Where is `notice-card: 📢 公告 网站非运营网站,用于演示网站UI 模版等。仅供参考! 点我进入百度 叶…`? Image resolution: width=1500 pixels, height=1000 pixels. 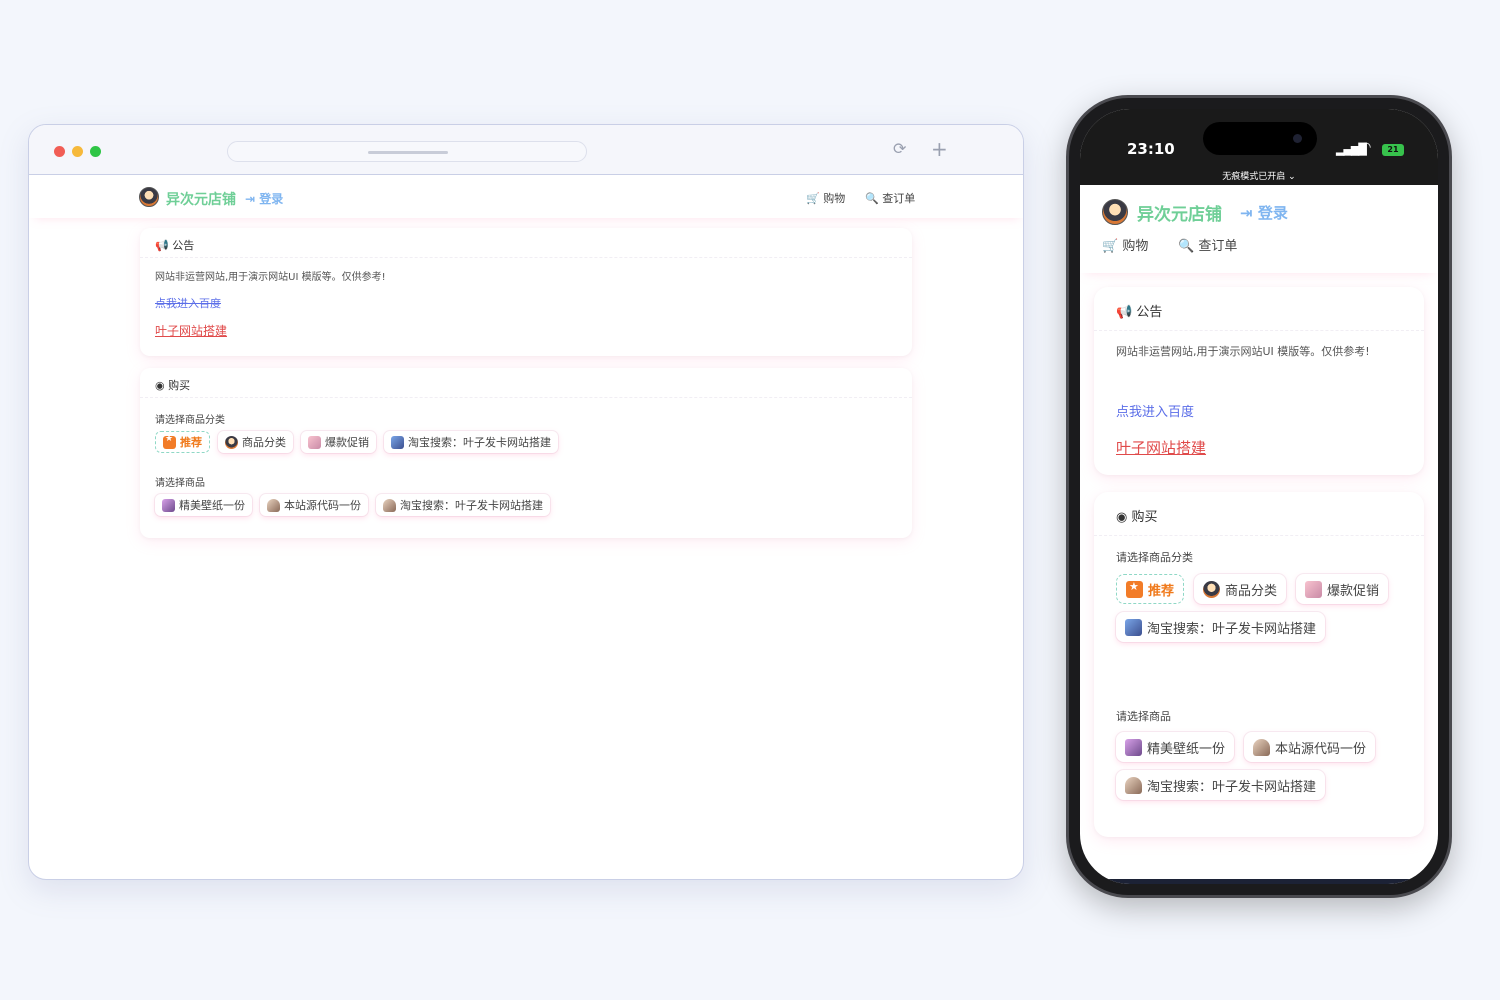 notice-card: 📢 公告 网站非运营网站,用于演示网站UI 模版等。仅供参考! 点我进入百度 叶… is located at coordinates (1259, 381).